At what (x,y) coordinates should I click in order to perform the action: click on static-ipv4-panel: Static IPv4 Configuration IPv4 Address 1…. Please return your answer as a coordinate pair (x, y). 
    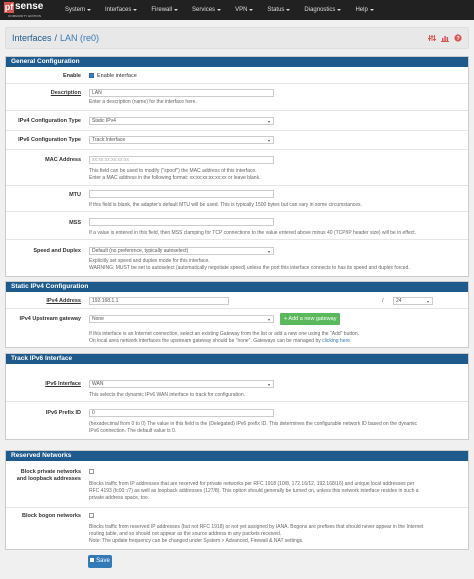
    Looking at the image, I should click on (237, 314).